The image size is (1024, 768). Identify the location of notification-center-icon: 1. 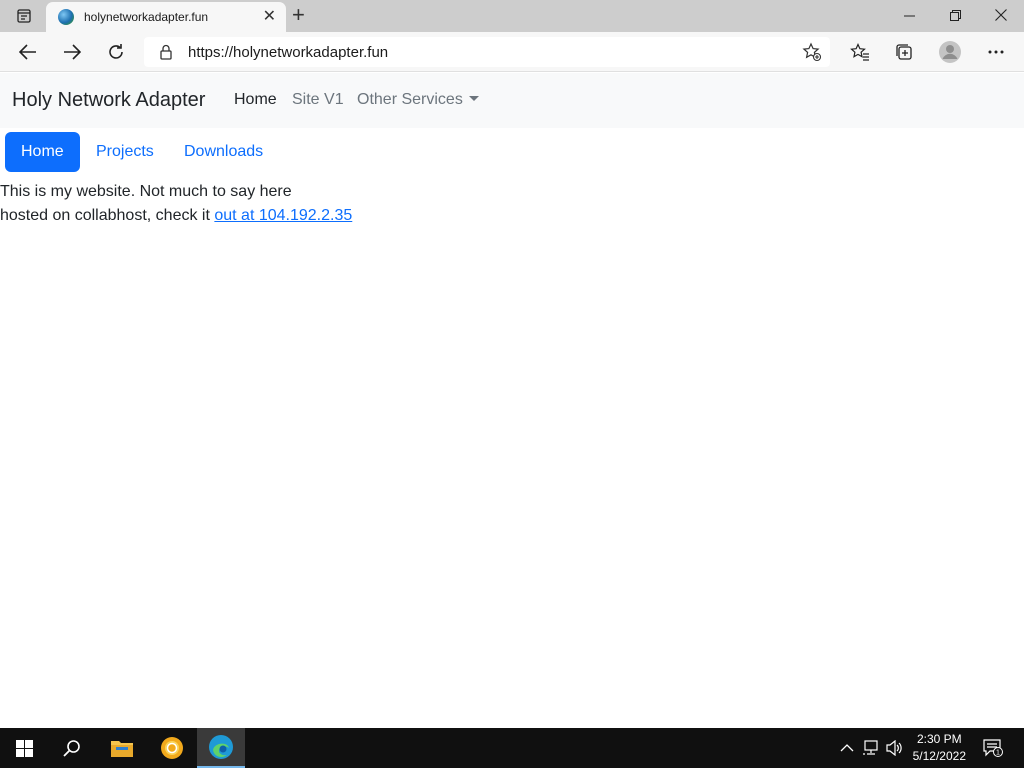
(993, 748).